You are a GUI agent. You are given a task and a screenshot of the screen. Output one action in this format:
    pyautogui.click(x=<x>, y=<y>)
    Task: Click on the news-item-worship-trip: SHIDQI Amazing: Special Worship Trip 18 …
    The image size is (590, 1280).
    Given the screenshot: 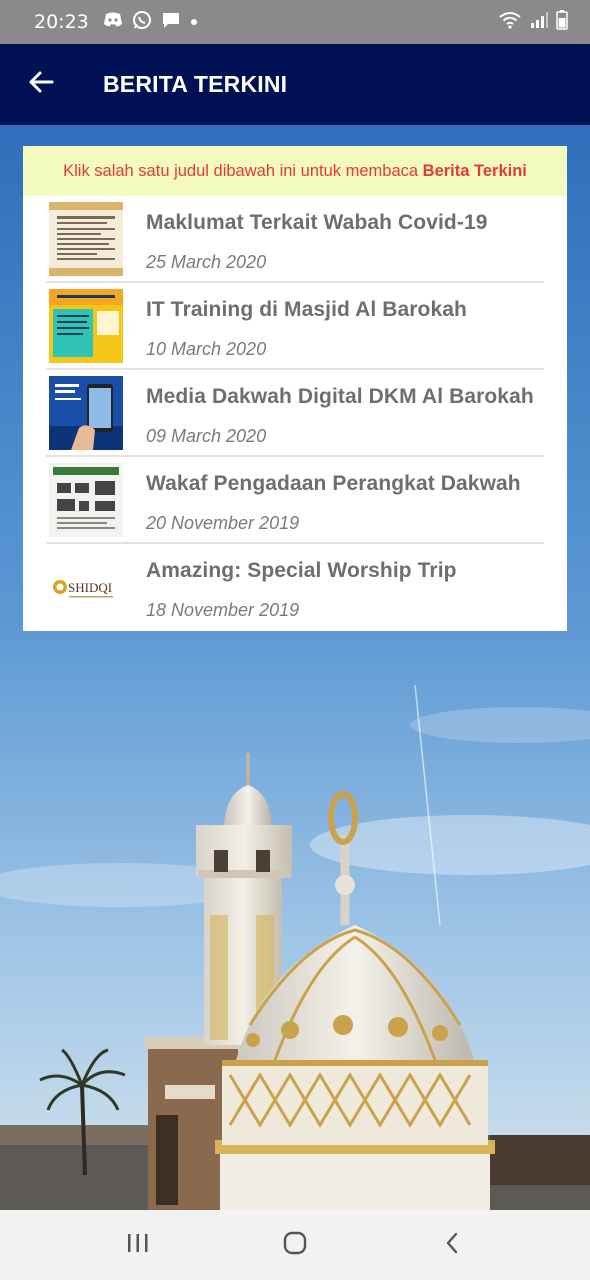 What is the action you would take?
    pyautogui.click(x=295, y=587)
    